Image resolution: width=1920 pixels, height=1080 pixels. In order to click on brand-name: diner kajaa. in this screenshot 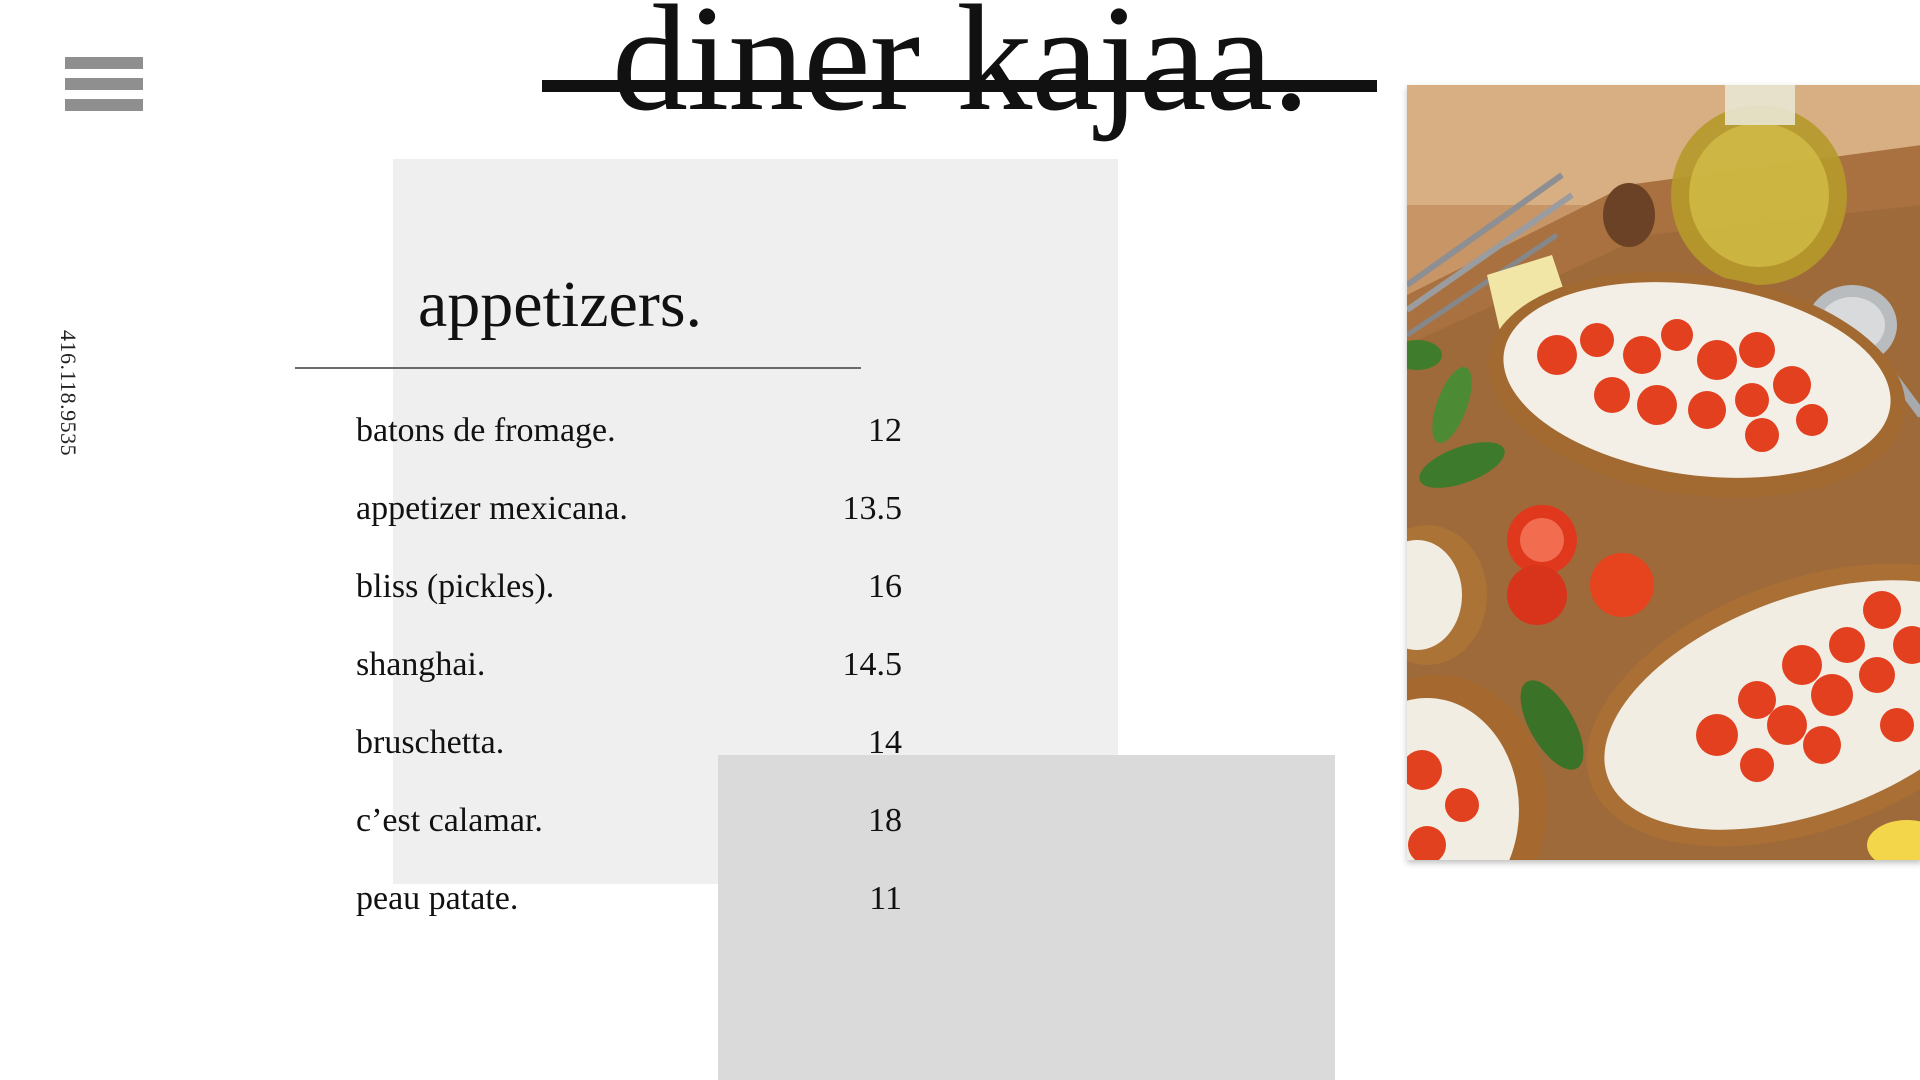, I will do `click(961, 71)`.